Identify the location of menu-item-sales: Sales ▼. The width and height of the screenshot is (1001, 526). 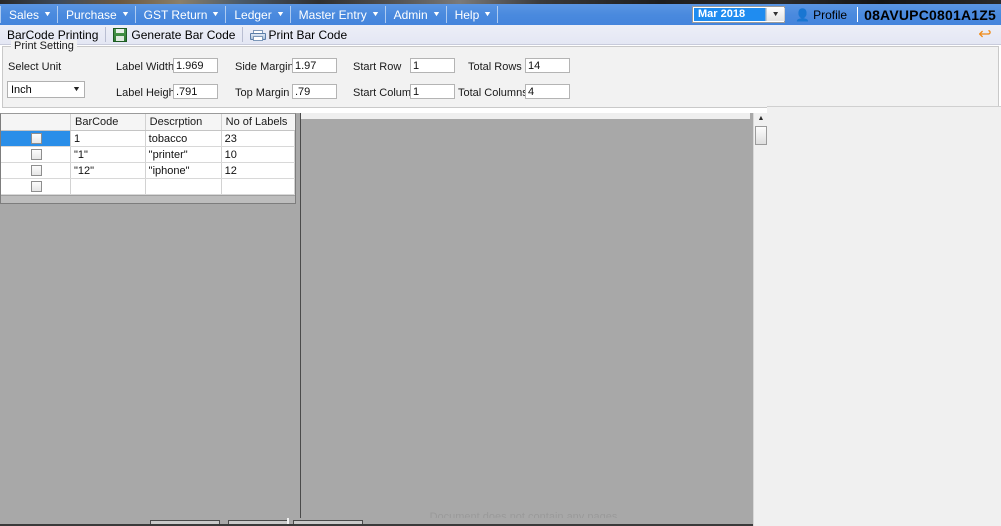
(29, 14).